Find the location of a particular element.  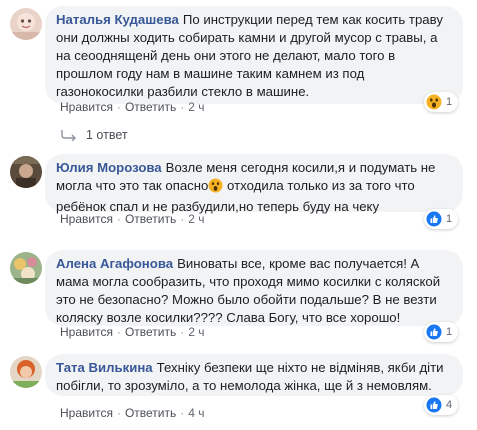

comment-author-name: Наталья Кудашева is located at coordinates (117, 19).